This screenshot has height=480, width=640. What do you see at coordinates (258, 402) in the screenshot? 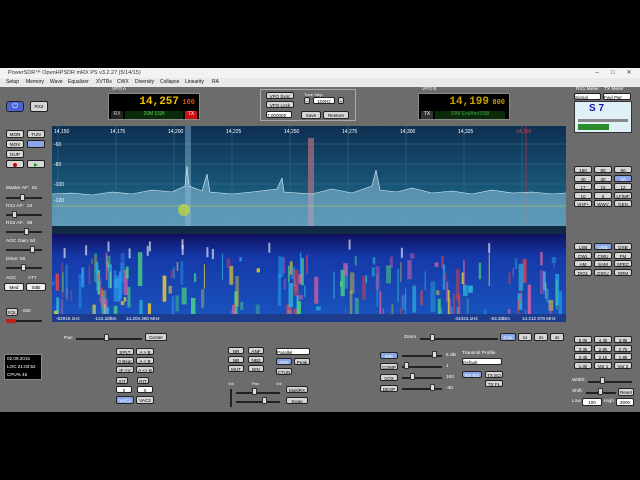
I see `rx2-pan-slider-b` at bounding box center [258, 402].